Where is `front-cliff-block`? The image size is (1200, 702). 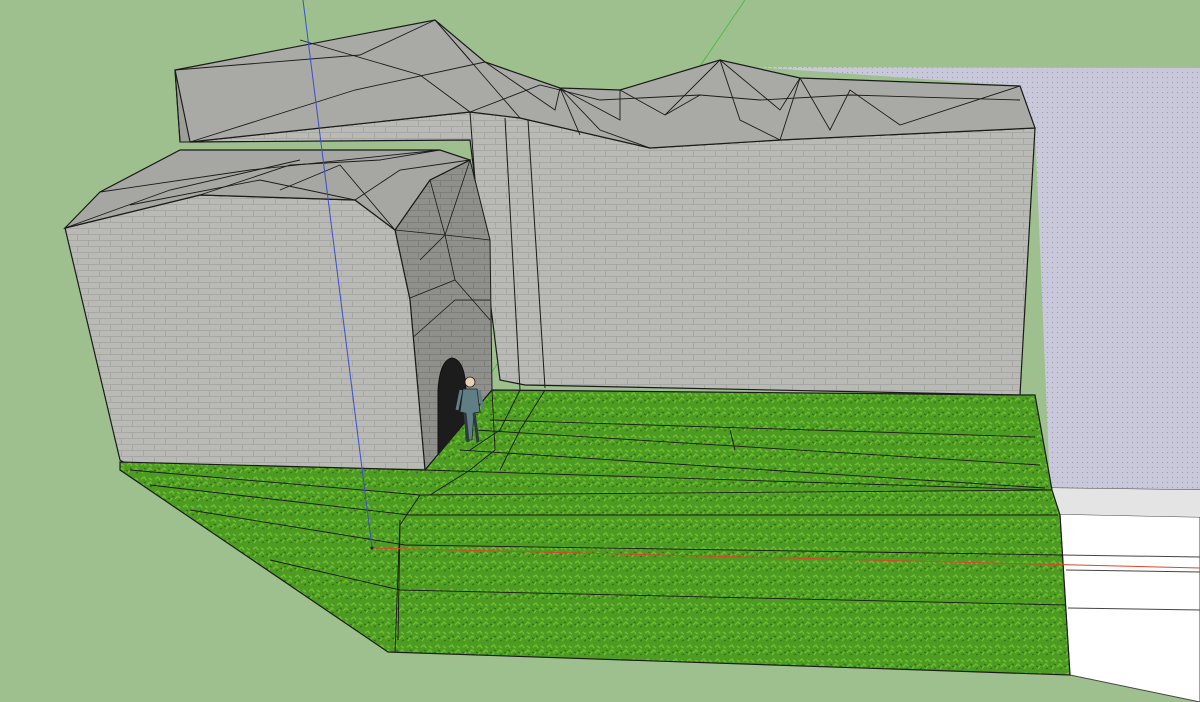 front-cliff-block is located at coordinates (245, 332).